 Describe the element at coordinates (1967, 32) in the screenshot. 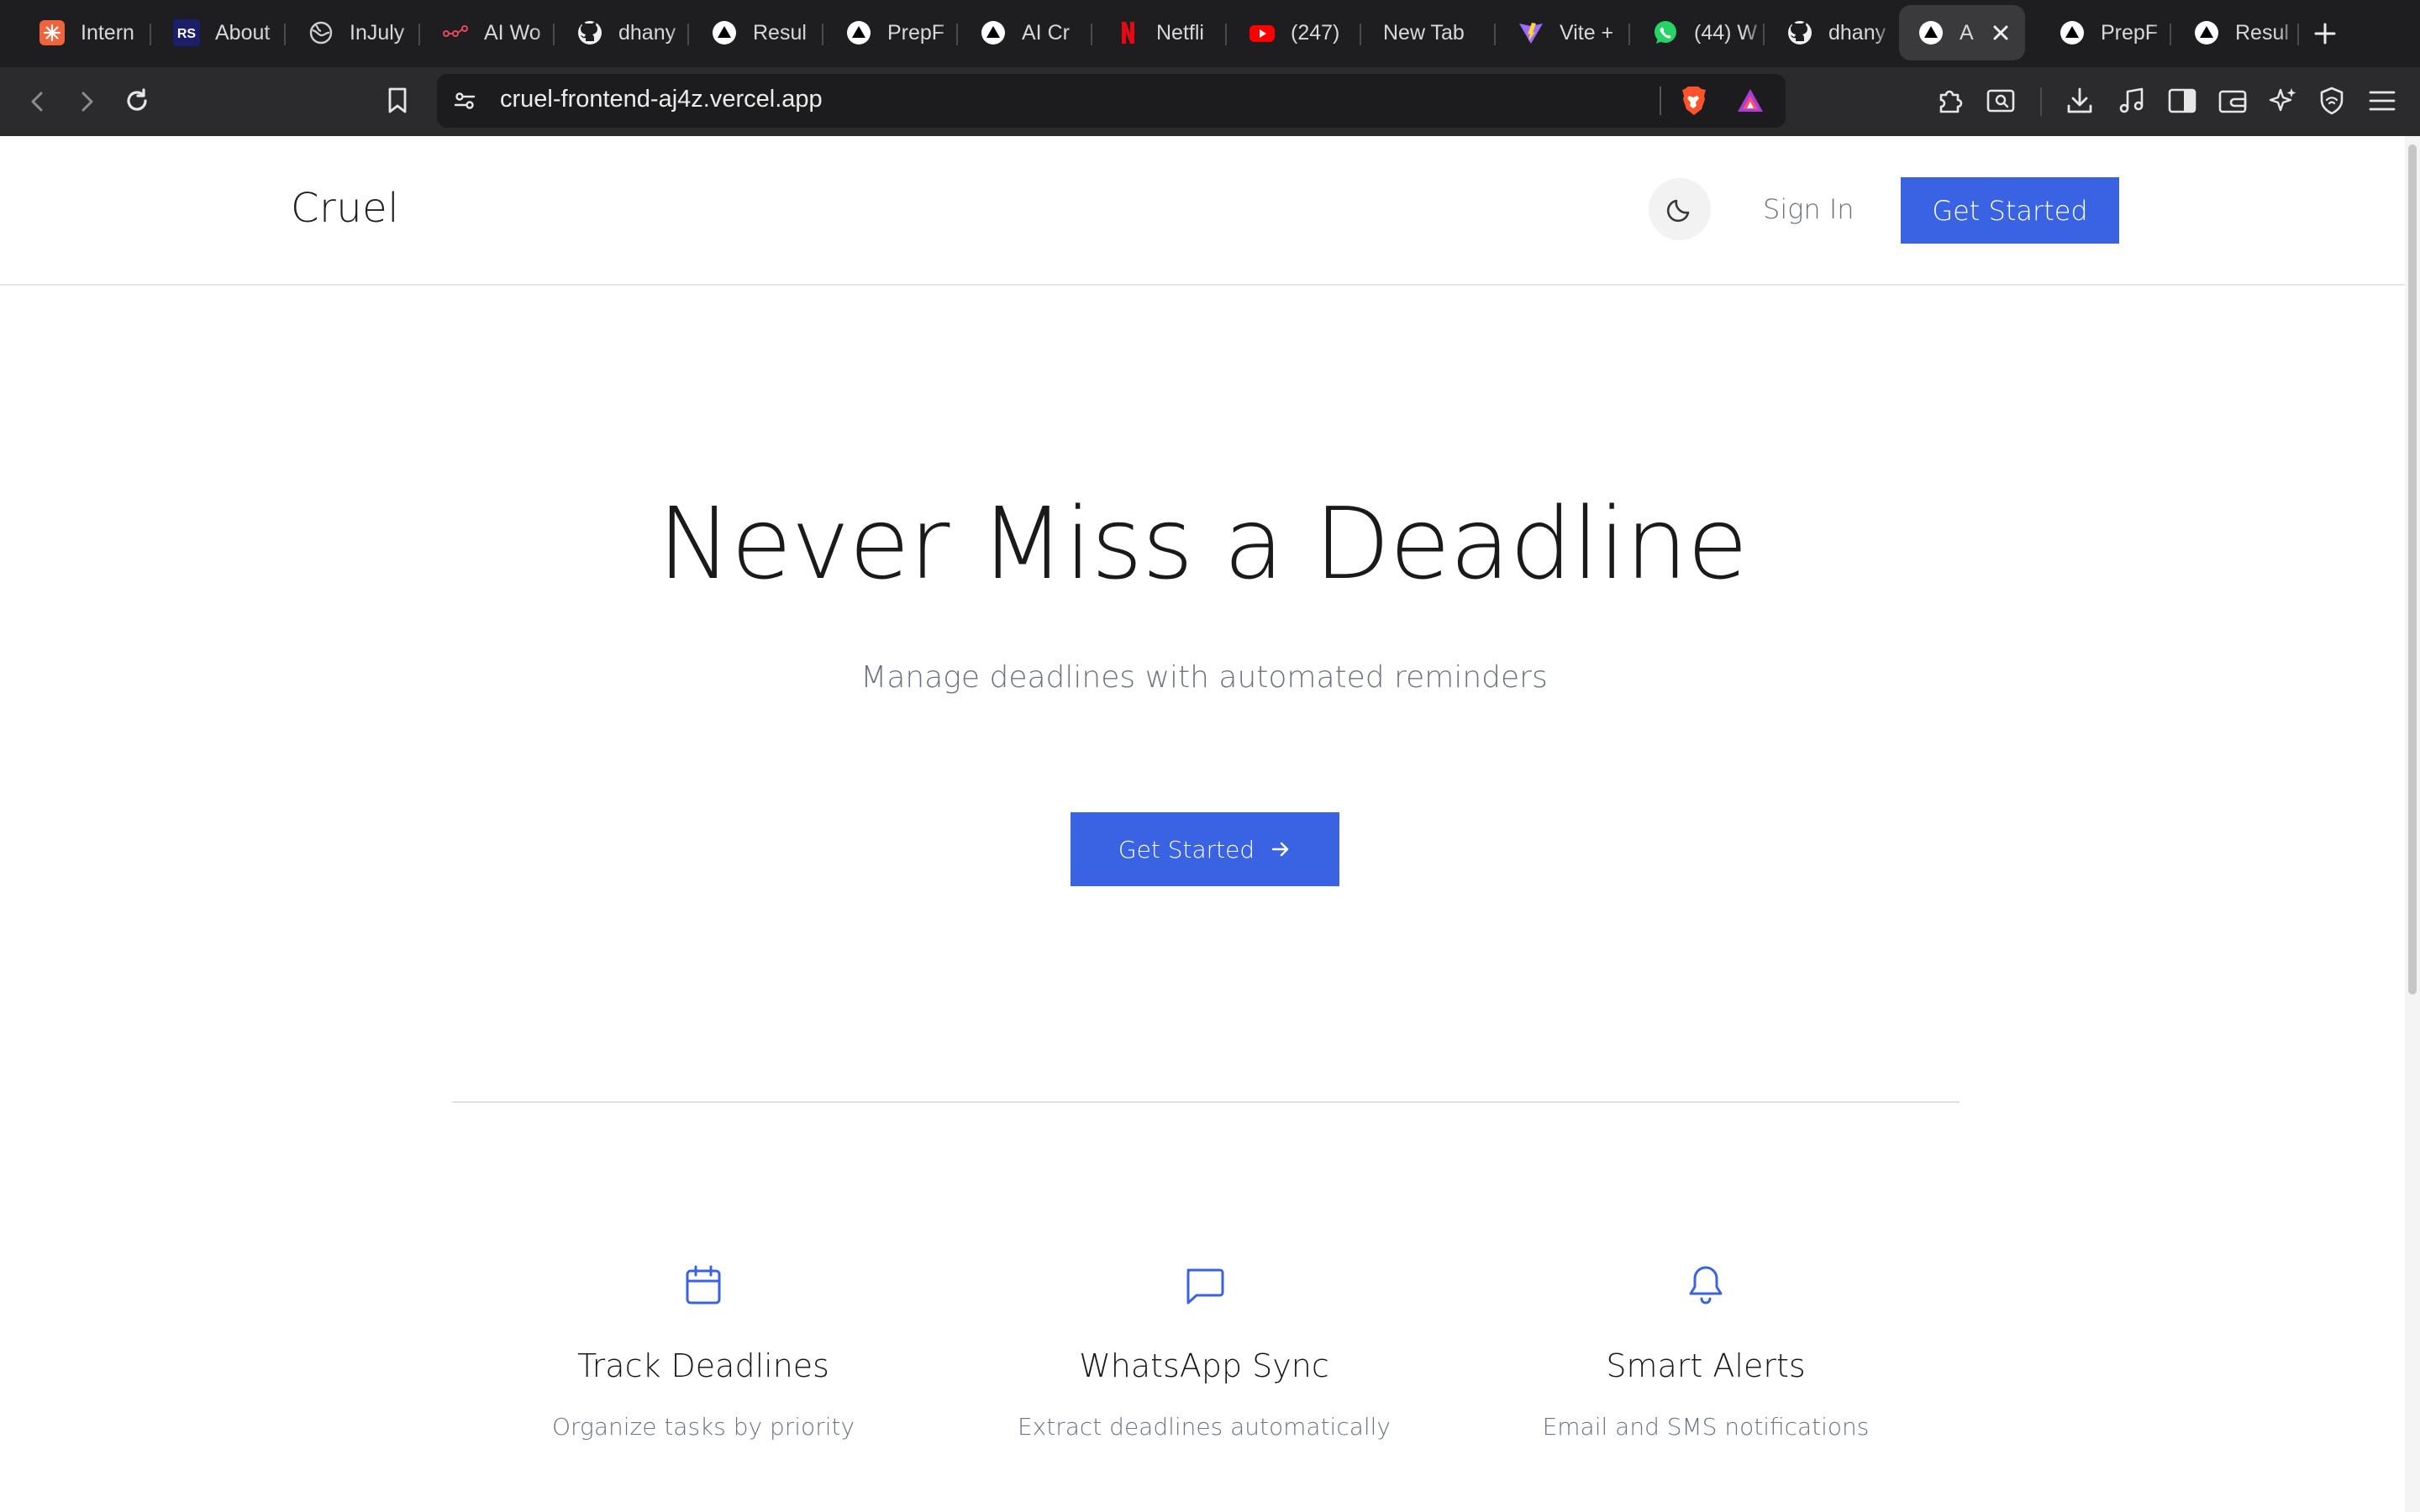

I see `browser-tab-label: A` at that location.